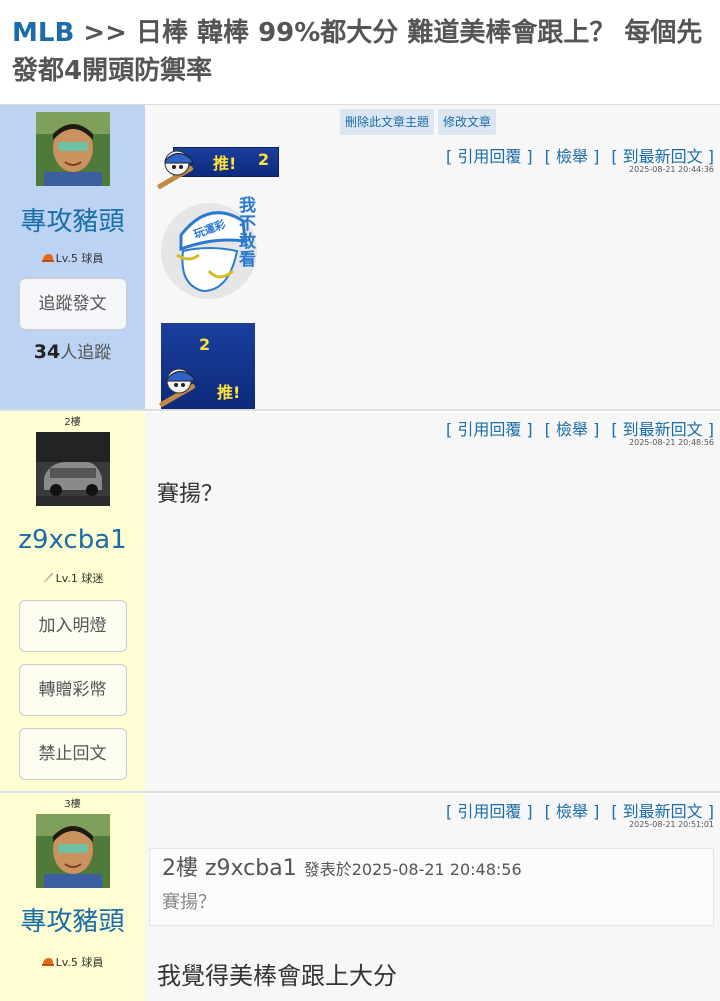  I want to click on push-label: 推!, so click(225, 163).